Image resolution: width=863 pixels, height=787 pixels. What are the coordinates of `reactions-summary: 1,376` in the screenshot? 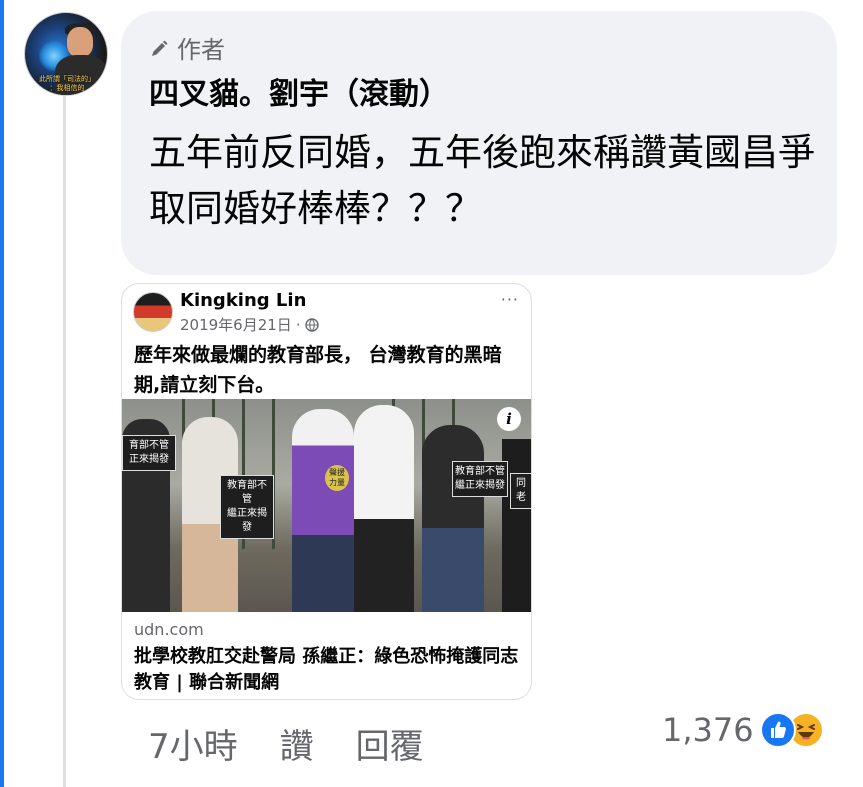 It's located at (743, 730).